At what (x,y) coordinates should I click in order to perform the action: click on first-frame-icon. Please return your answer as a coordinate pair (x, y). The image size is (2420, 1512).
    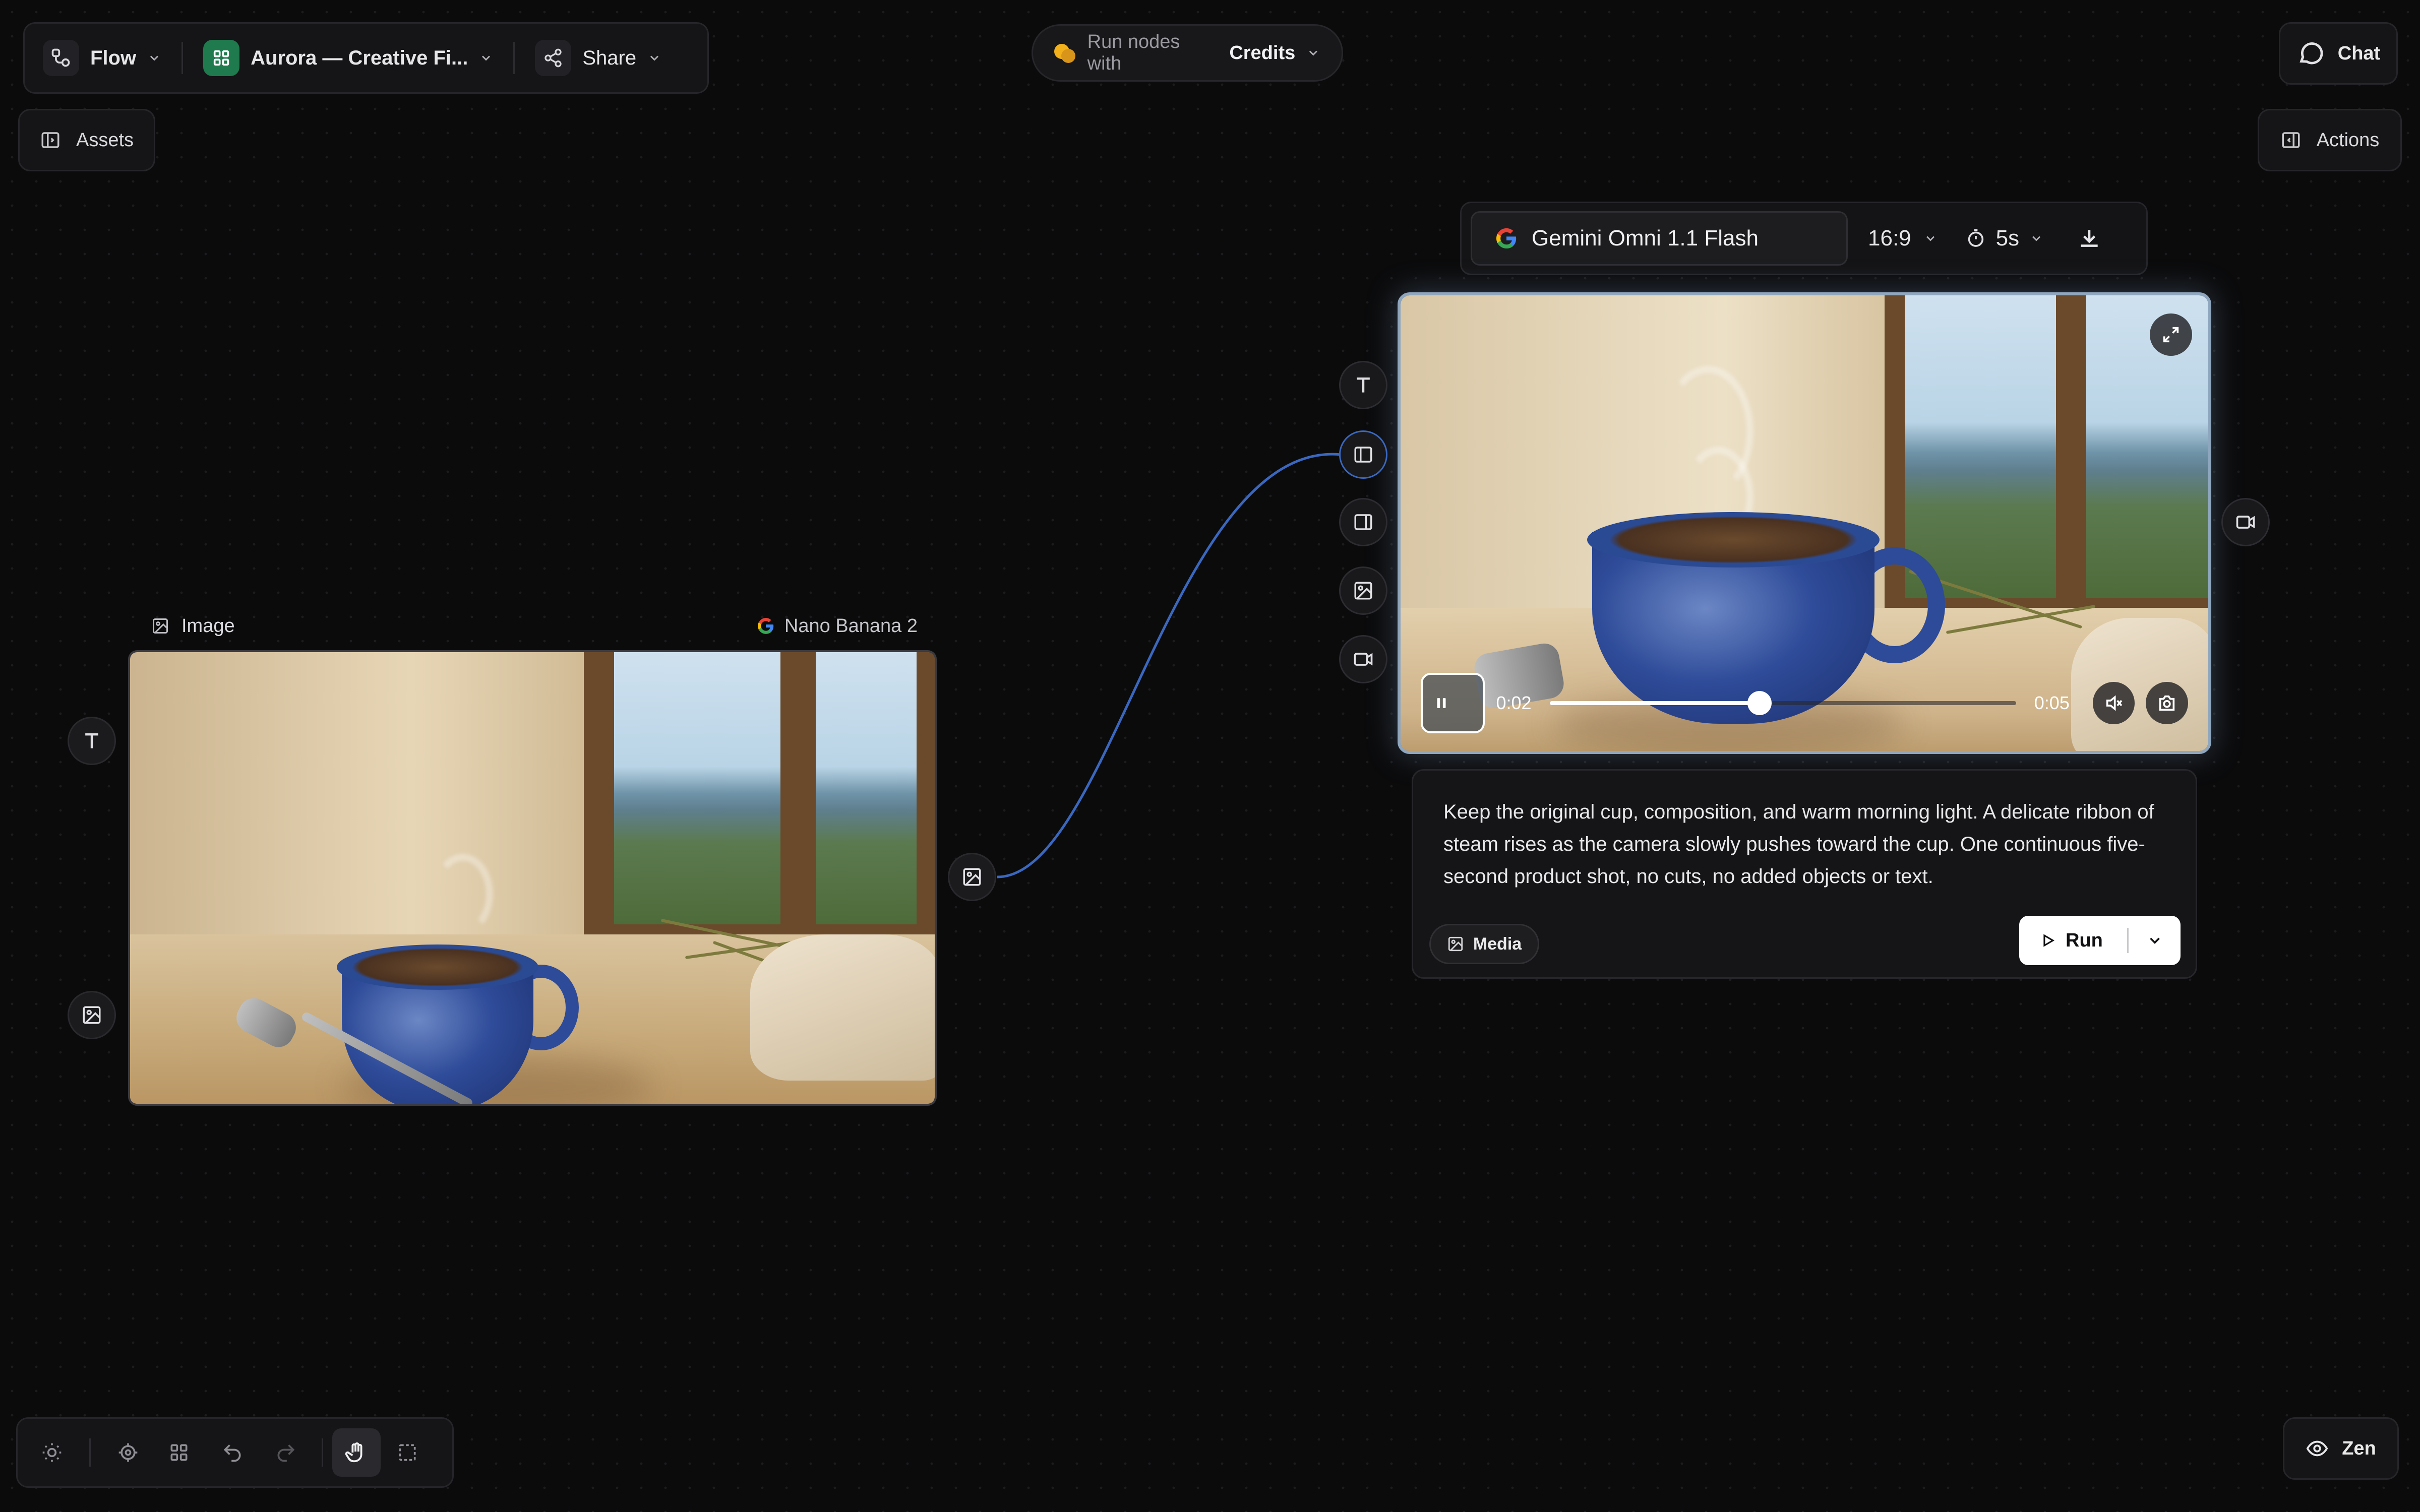
    Looking at the image, I should click on (1363, 455).